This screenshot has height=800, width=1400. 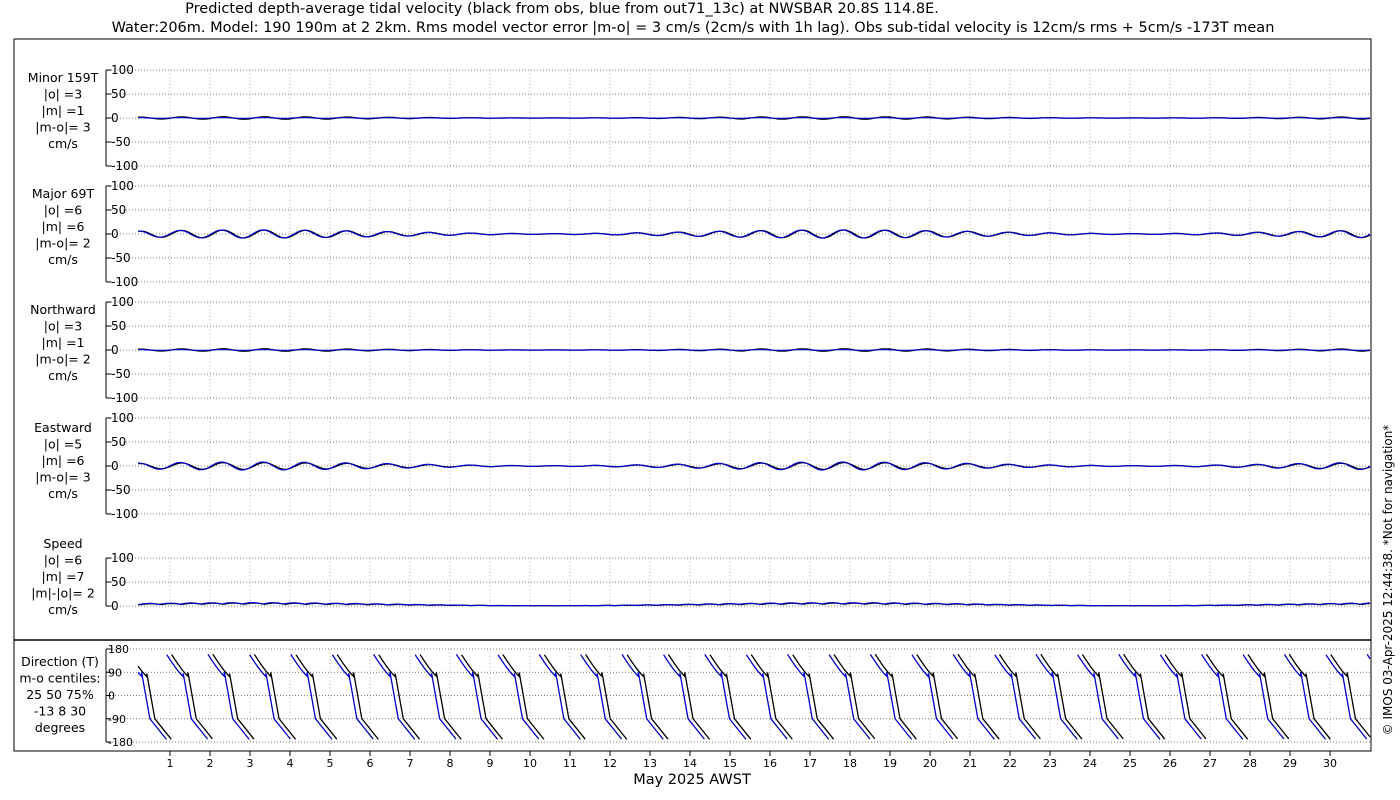 I want to click on panel-label-line: Major 69T, so click(x=63, y=193).